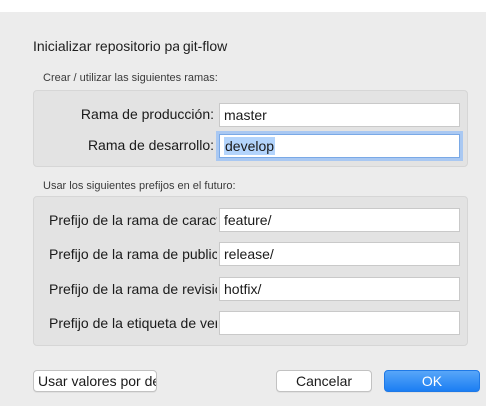 This screenshot has height=406, width=486. I want to click on production-branch-field: master, so click(339, 115).